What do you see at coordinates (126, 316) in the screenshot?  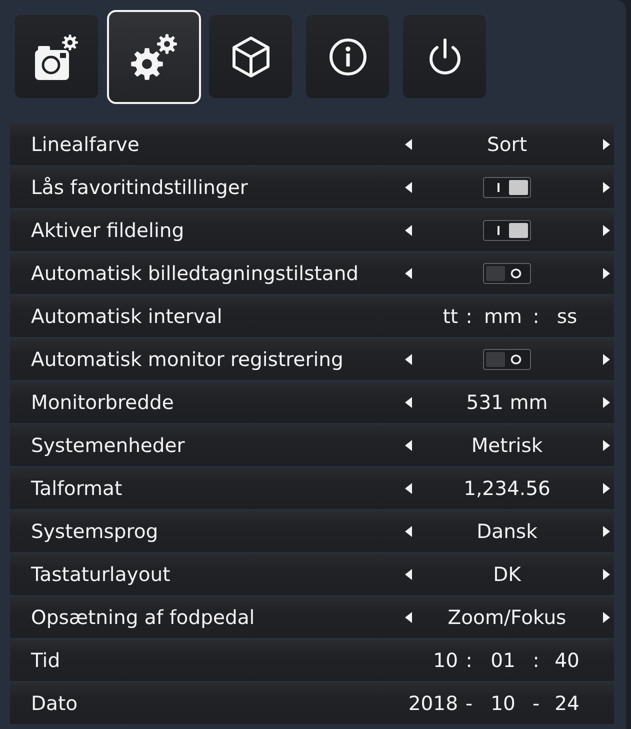 I see `setting-label: Automatisk interval` at bounding box center [126, 316].